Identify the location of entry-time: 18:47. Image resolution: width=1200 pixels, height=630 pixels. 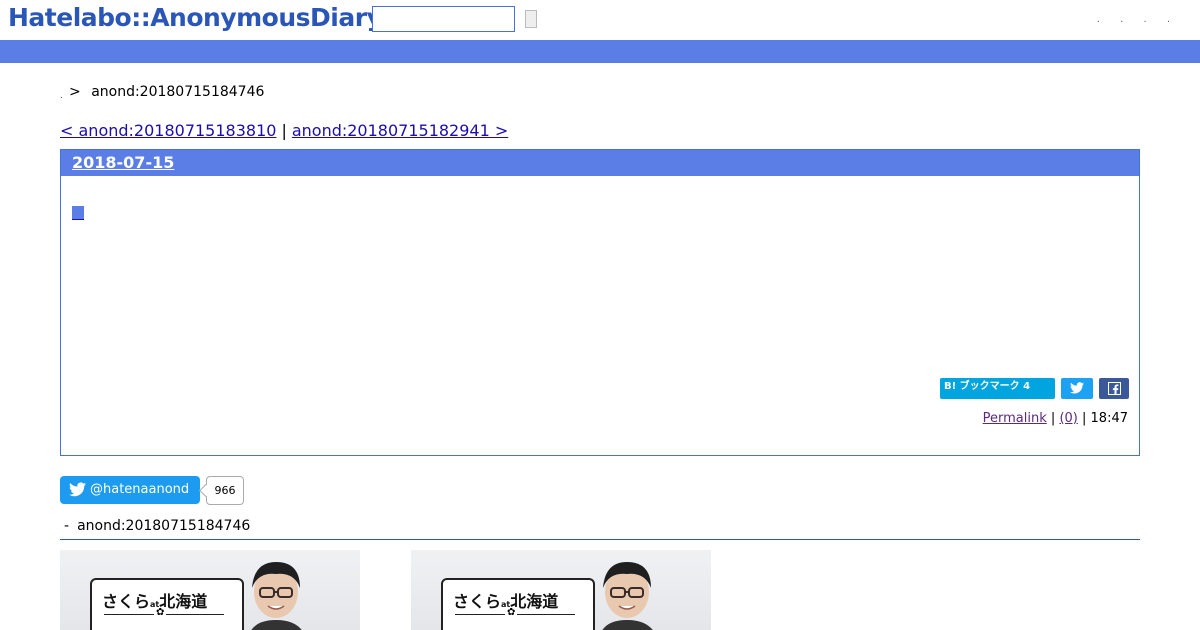
(1109, 418).